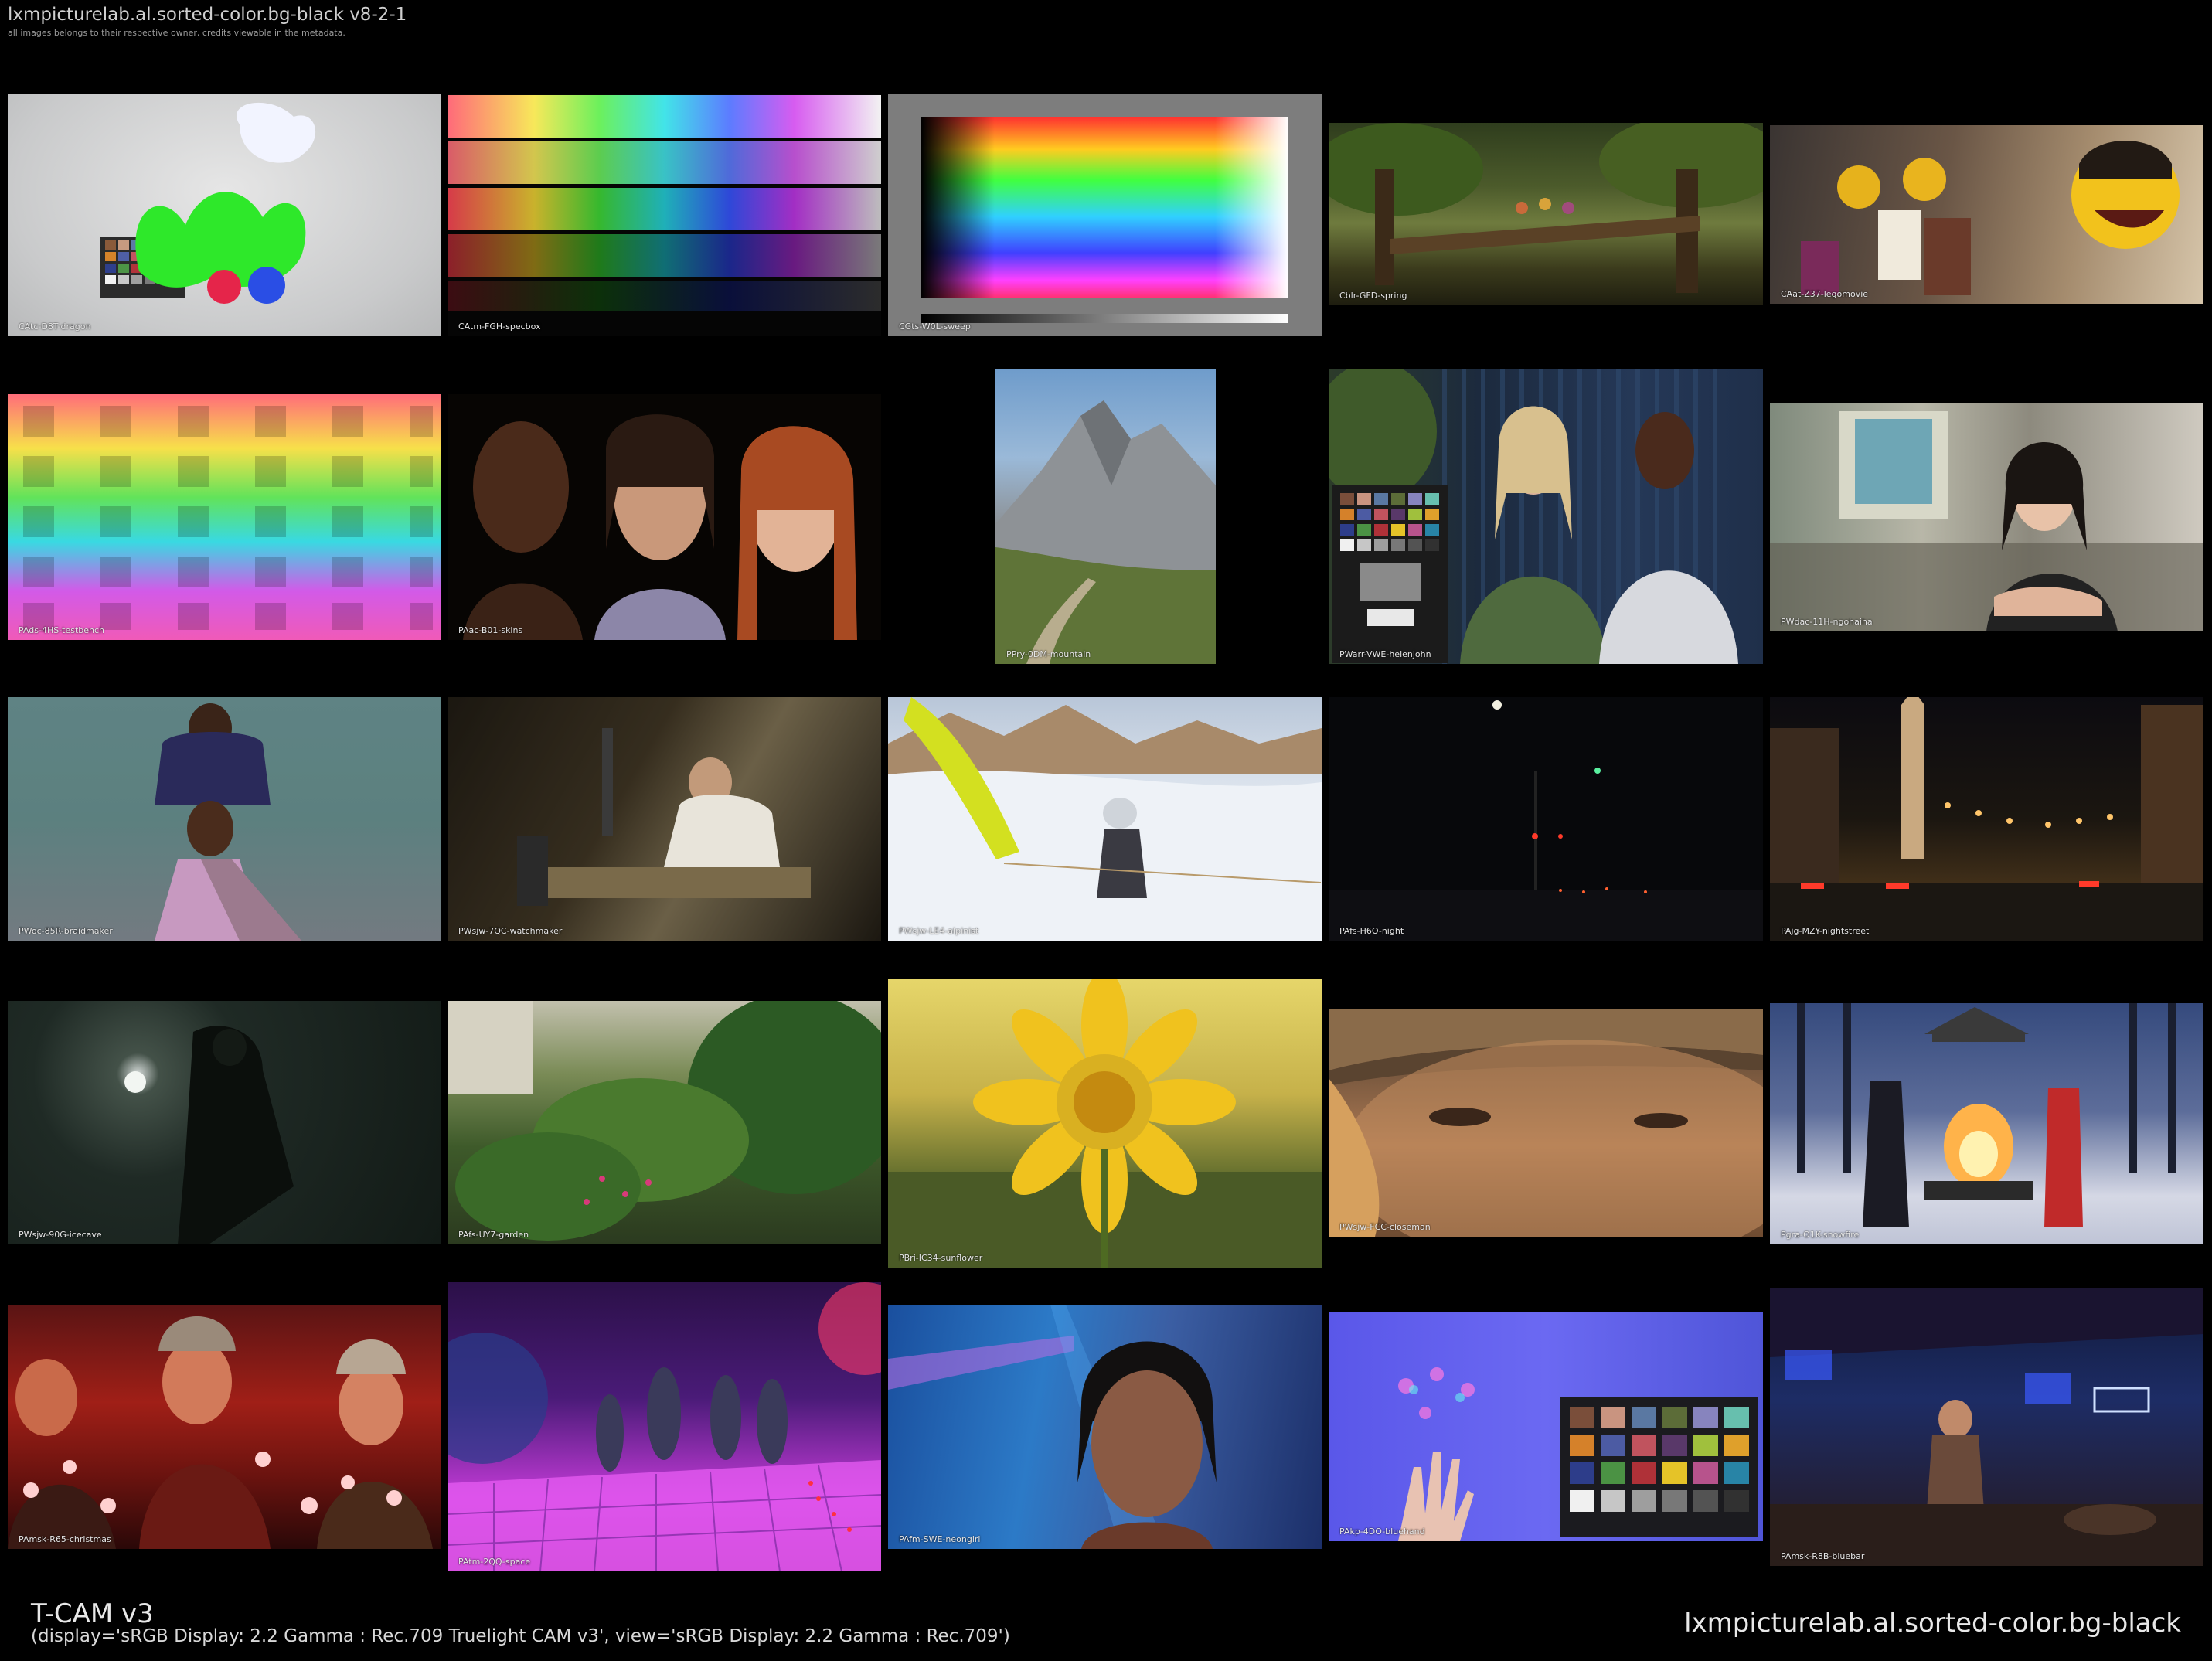 The height and width of the screenshot is (1661, 2212). Describe the element at coordinates (92, 1613) in the screenshot. I see `look-name: T-CAM v3` at that location.